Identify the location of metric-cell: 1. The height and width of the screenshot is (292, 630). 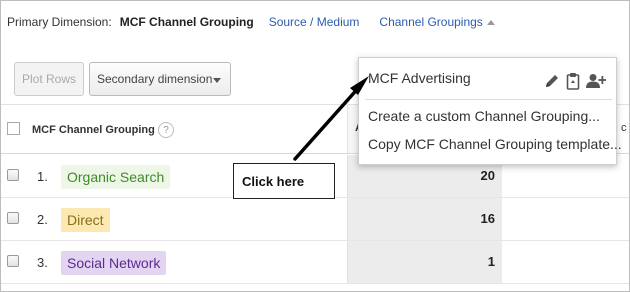
(424, 262).